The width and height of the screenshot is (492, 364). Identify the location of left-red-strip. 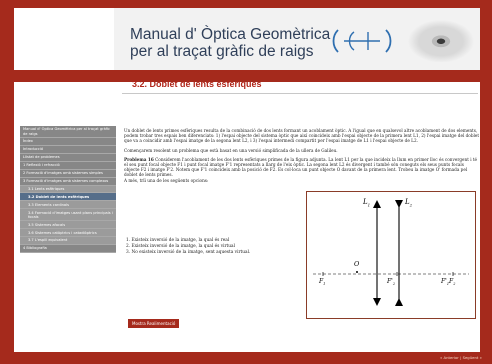
(64, 76).